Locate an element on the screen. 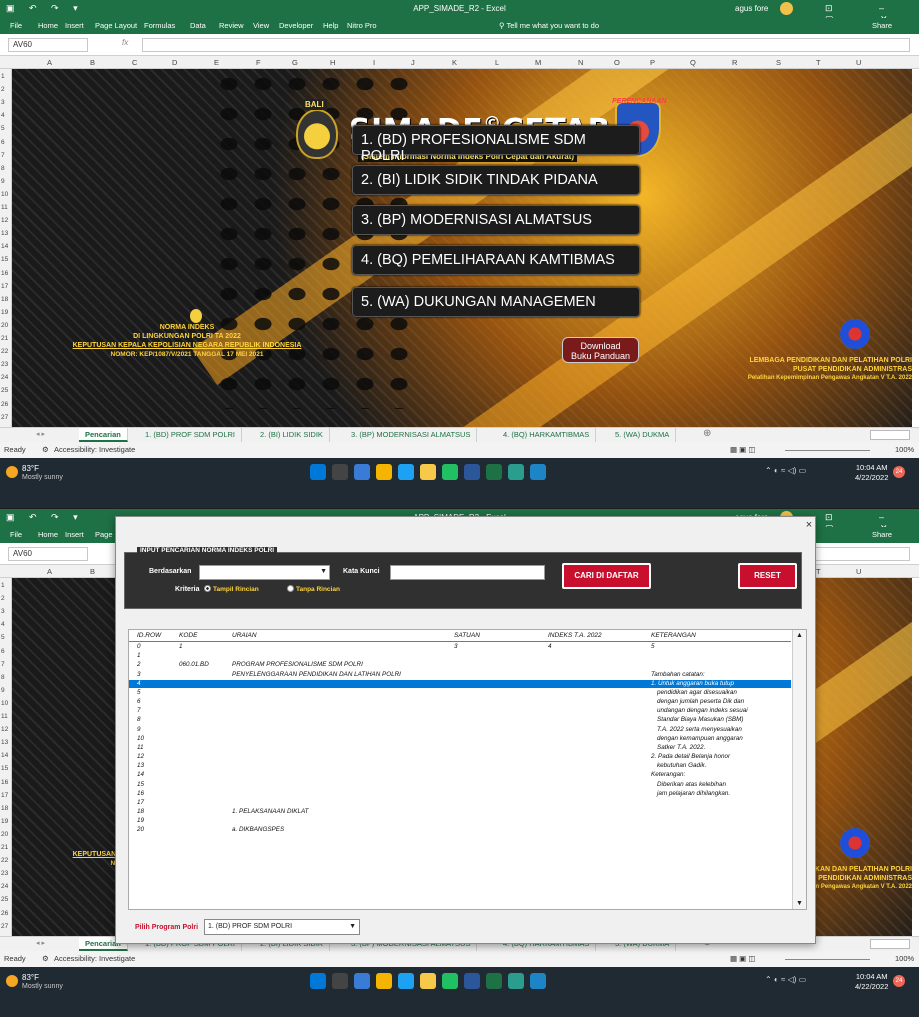  sheet-tab-1: Pencarian is located at coordinates (103, 435).